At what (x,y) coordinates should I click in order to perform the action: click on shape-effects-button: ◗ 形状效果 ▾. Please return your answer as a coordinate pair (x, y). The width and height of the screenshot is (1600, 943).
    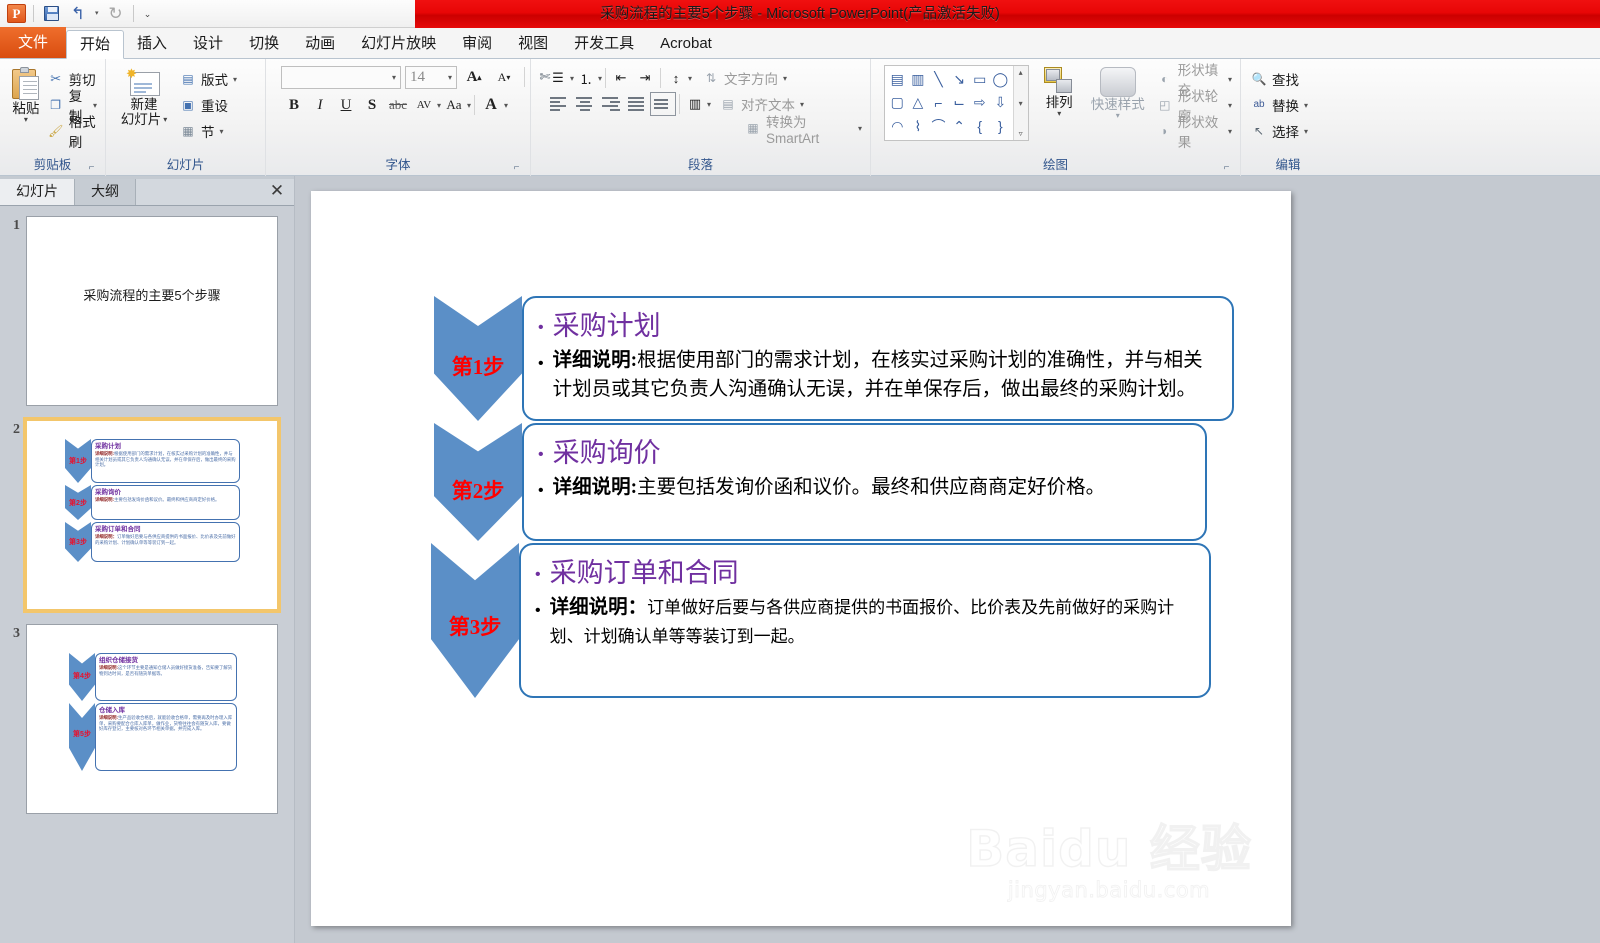
    Looking at the image, I should click on (1194, 132).